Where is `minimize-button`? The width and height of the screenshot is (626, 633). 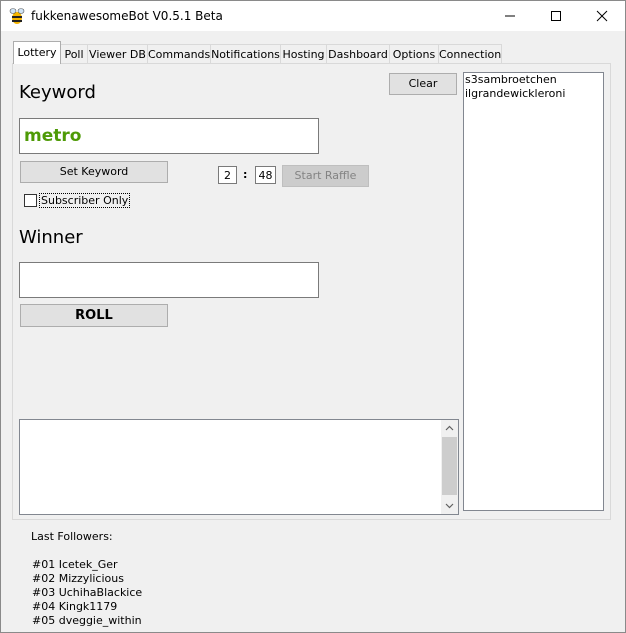
minimize-button is located at coordinates (510, 16).